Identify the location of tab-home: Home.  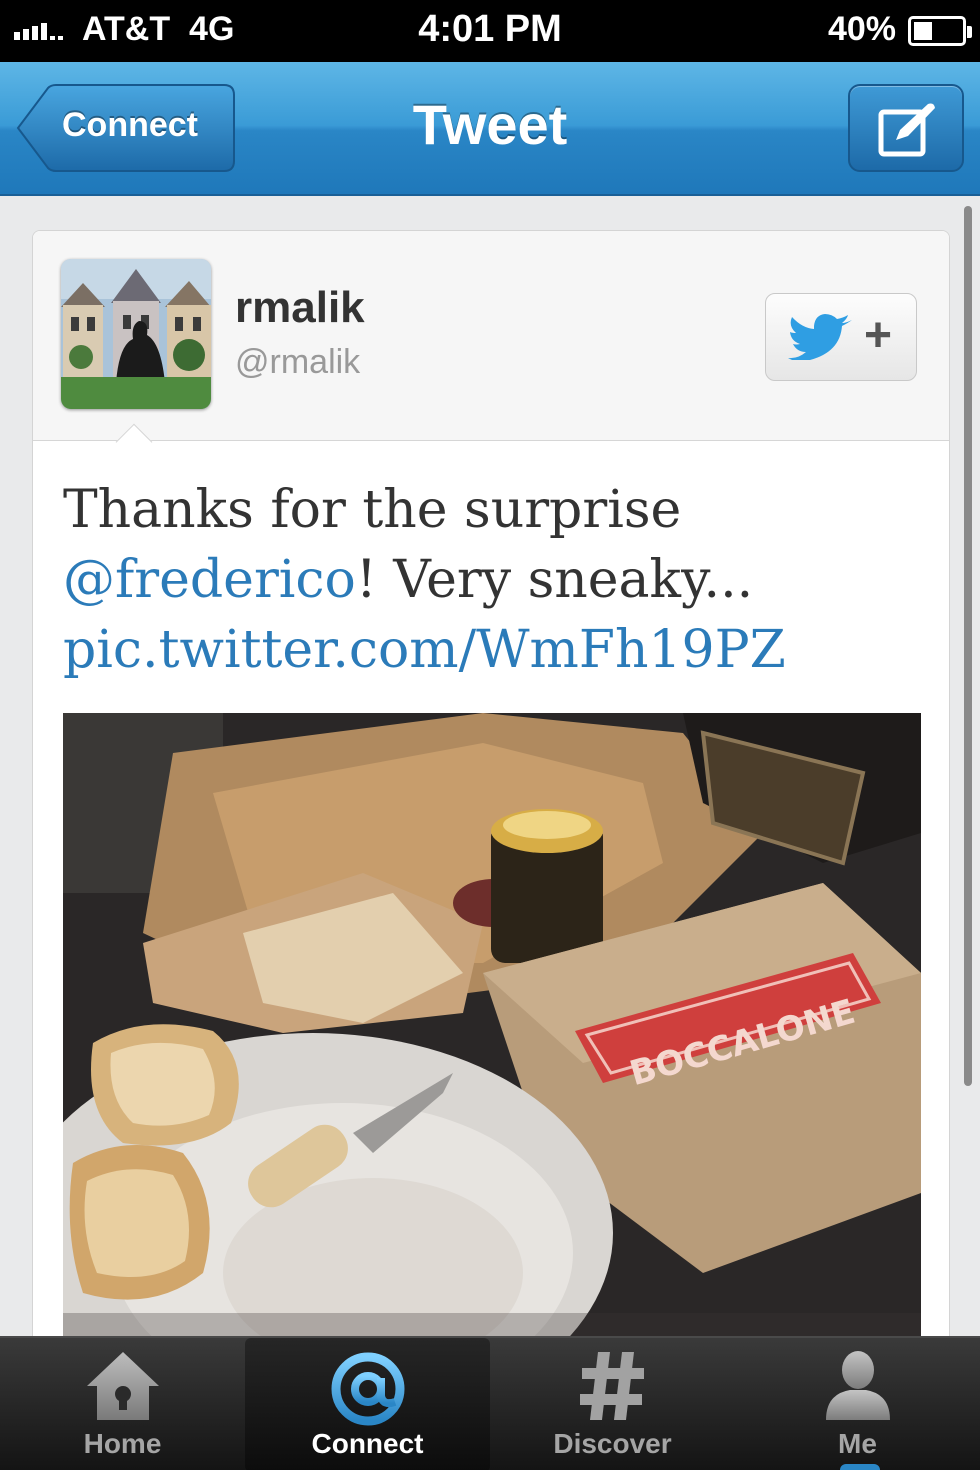
(122, 1404).